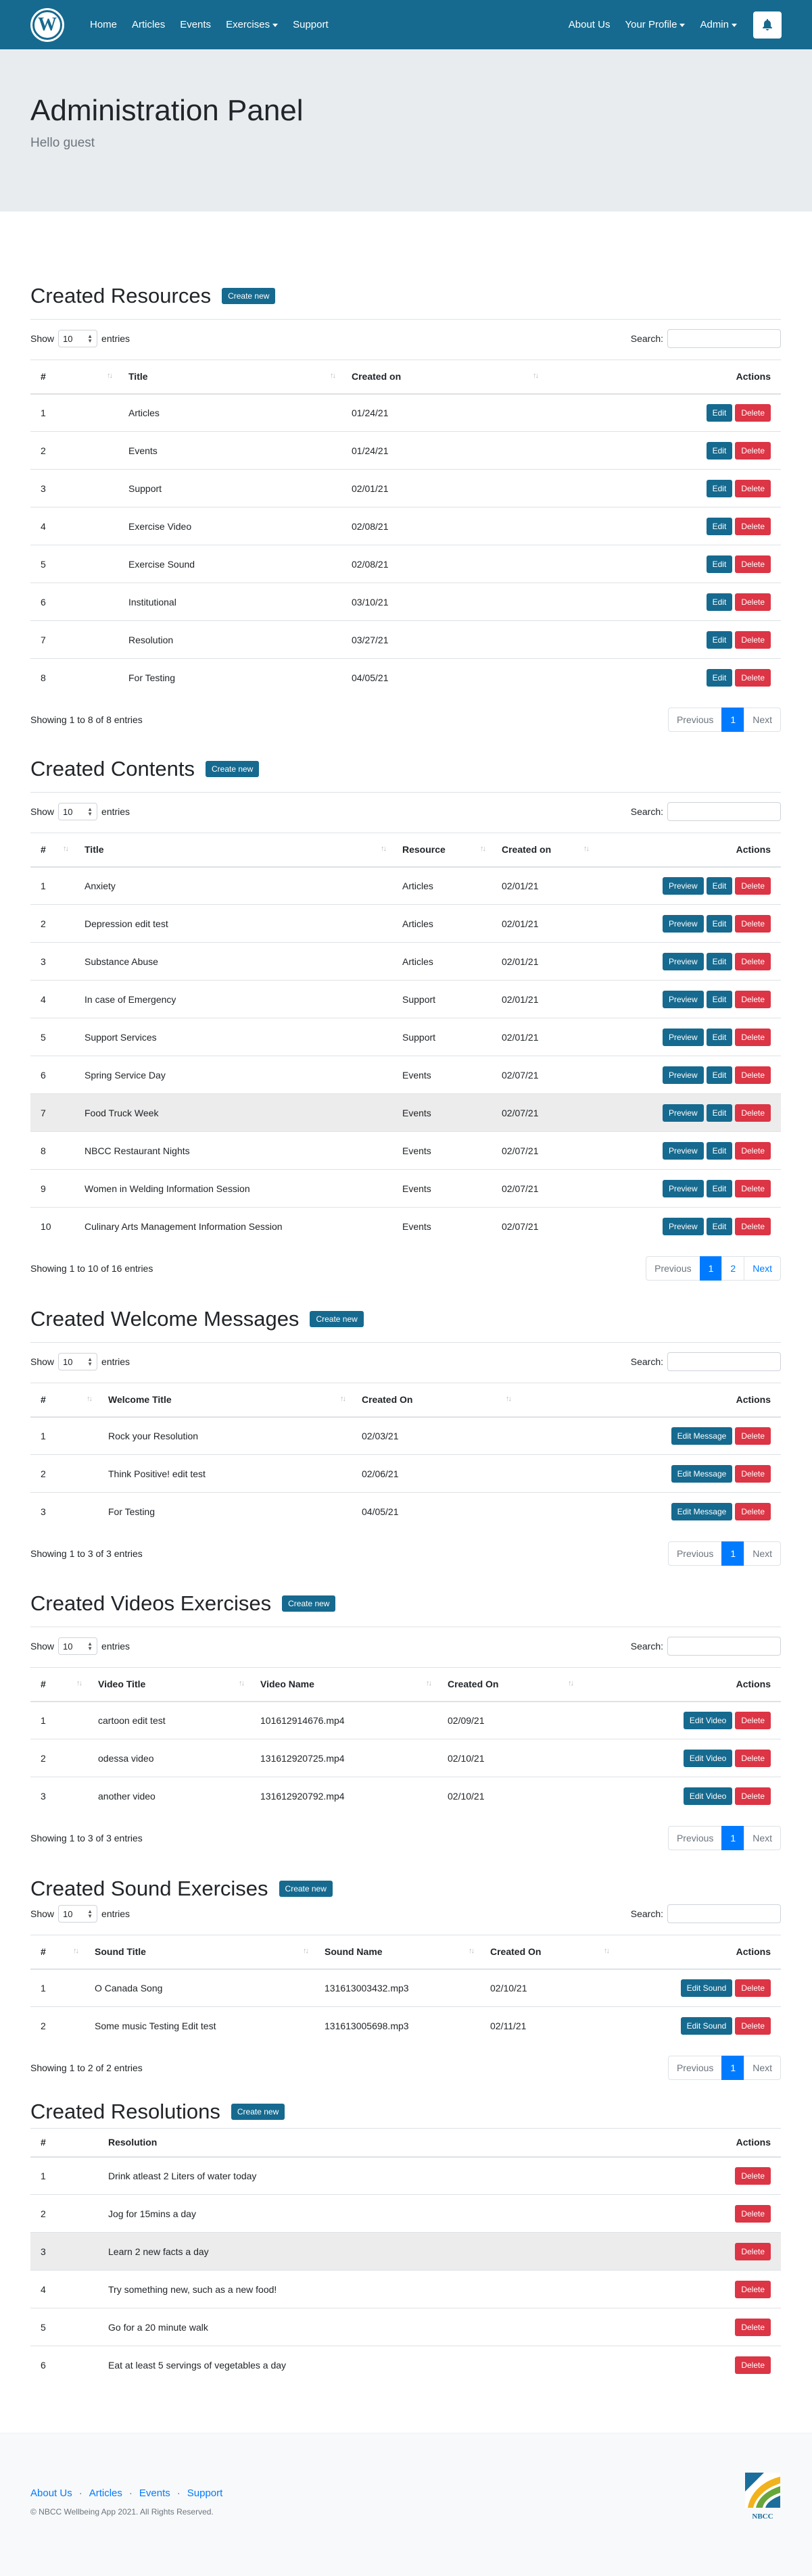 Image resolution: width=812 pixels, height=2576 pixels. I want to click on nav-exercises-dropdown: Exercises, so click(252, 24).